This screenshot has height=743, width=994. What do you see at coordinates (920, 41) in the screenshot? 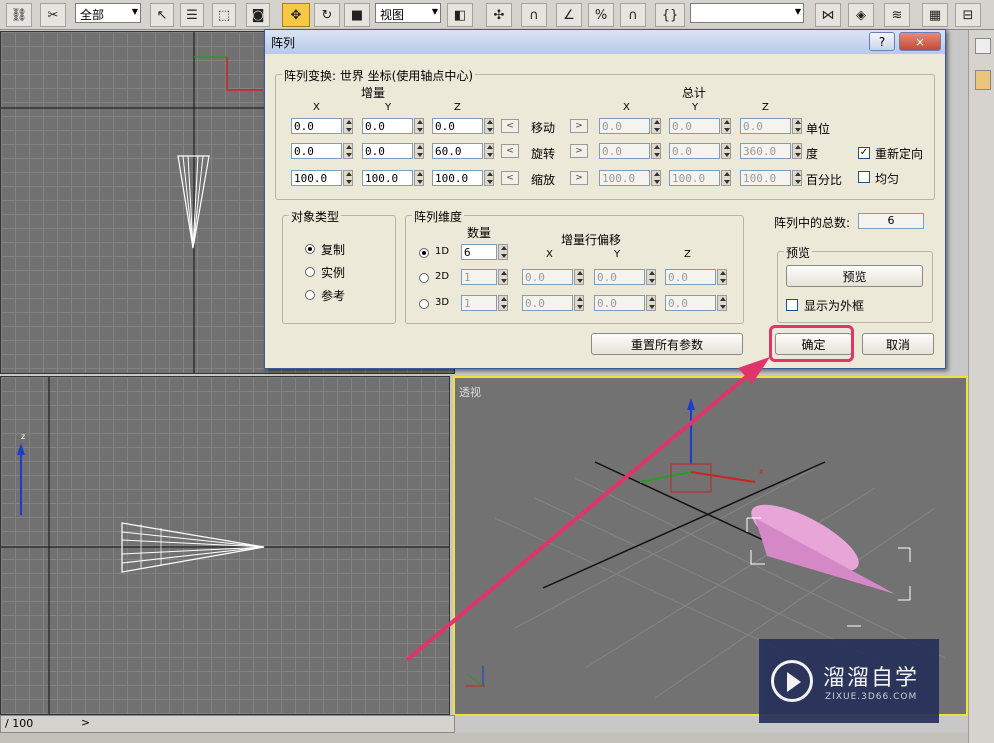
I see `close-button: ×` at bounding box center [920, 41].